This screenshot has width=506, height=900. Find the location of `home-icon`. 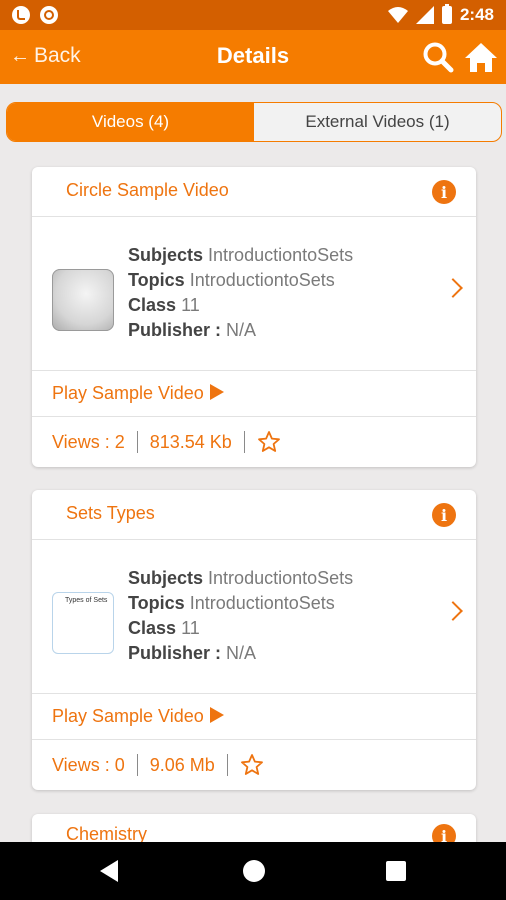

home-icon is located at coordinates (481, 57).